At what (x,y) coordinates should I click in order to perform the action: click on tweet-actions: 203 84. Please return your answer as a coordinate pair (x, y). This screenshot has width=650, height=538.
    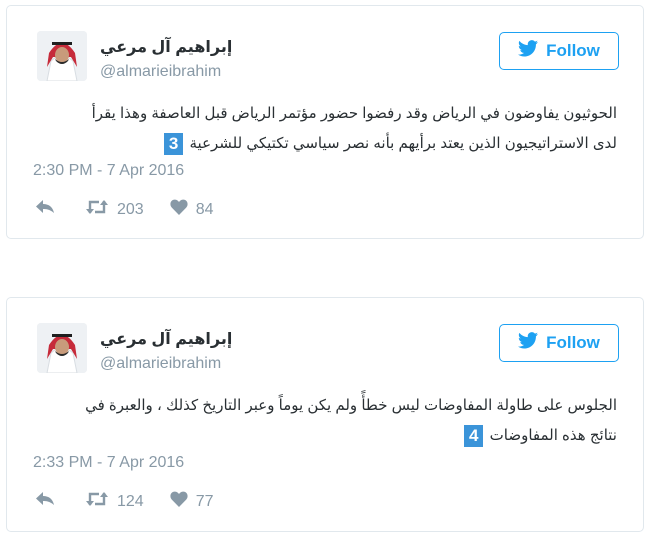
    Looking at the image, I should click on (124, 209).